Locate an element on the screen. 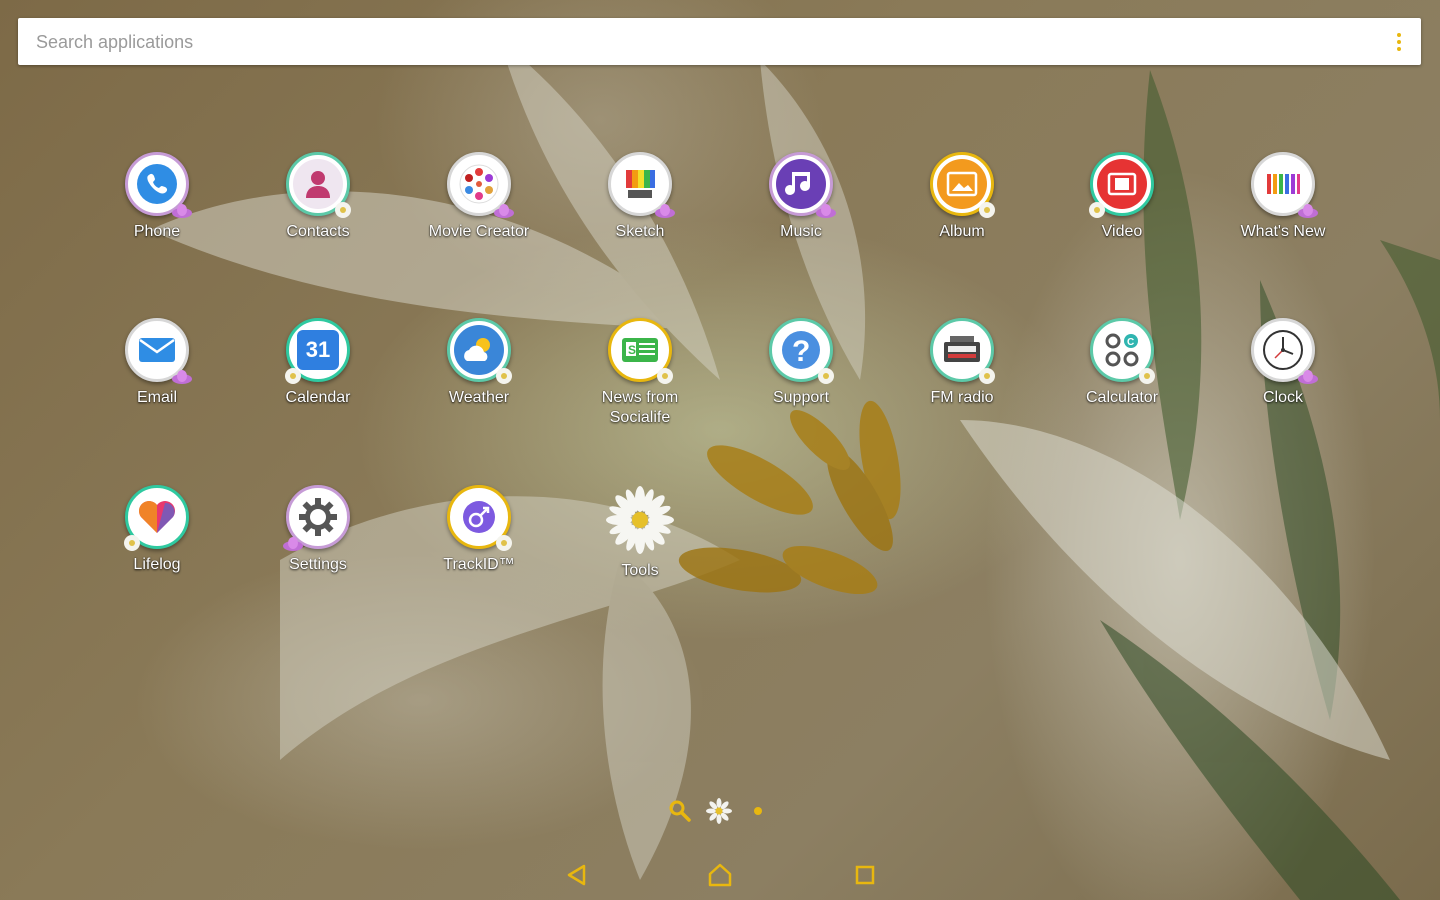 The image size is (1440, 900). daisy-folder-icon is located at coordinates (640, 520).